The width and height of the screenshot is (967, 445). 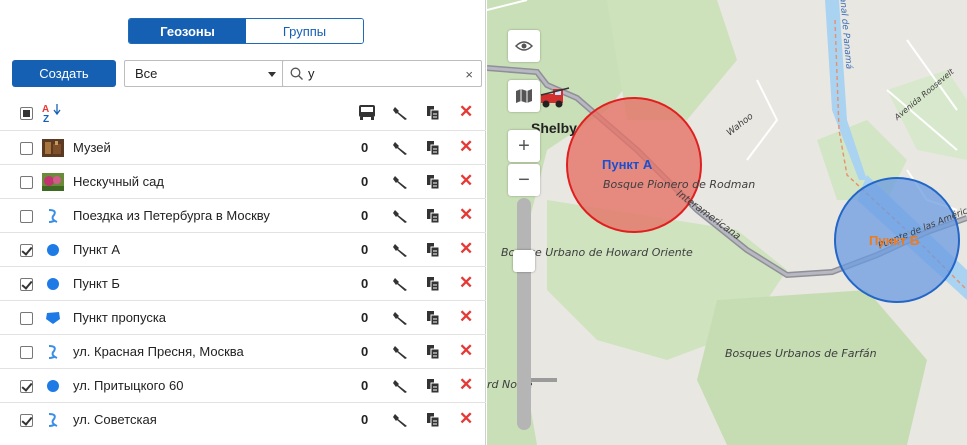 What do you see at coordinates (243, 113) in the screenshot?
I see `list-header: A Z ✕` at bounding box center [243, 113].